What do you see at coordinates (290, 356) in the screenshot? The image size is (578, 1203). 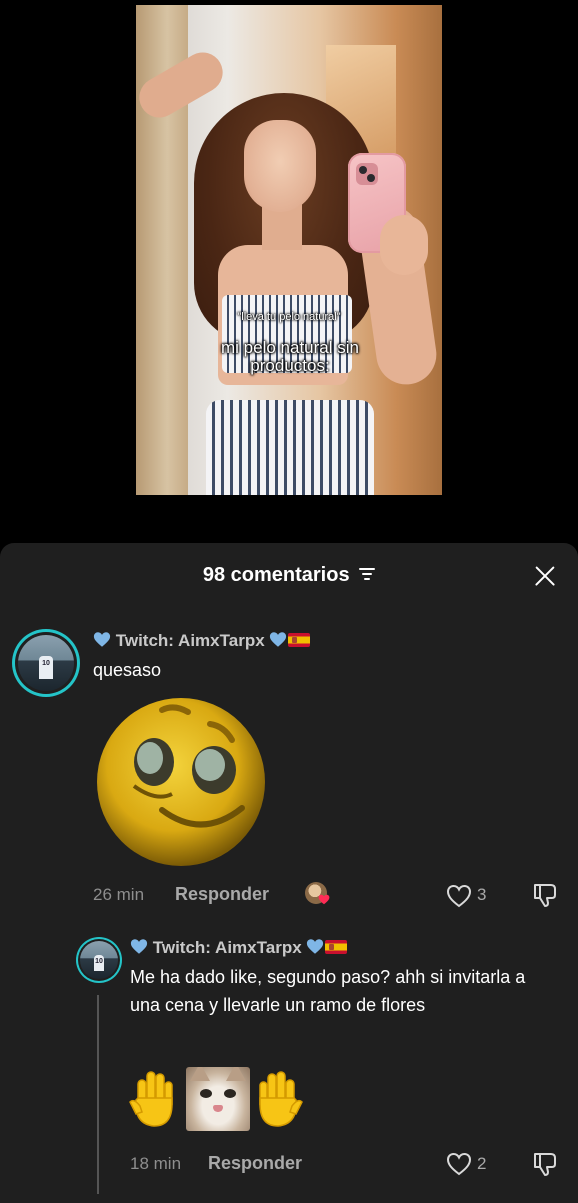 I see `video-caption-large: mi pelo natural sin productos:` at bounding box center [290, 356].